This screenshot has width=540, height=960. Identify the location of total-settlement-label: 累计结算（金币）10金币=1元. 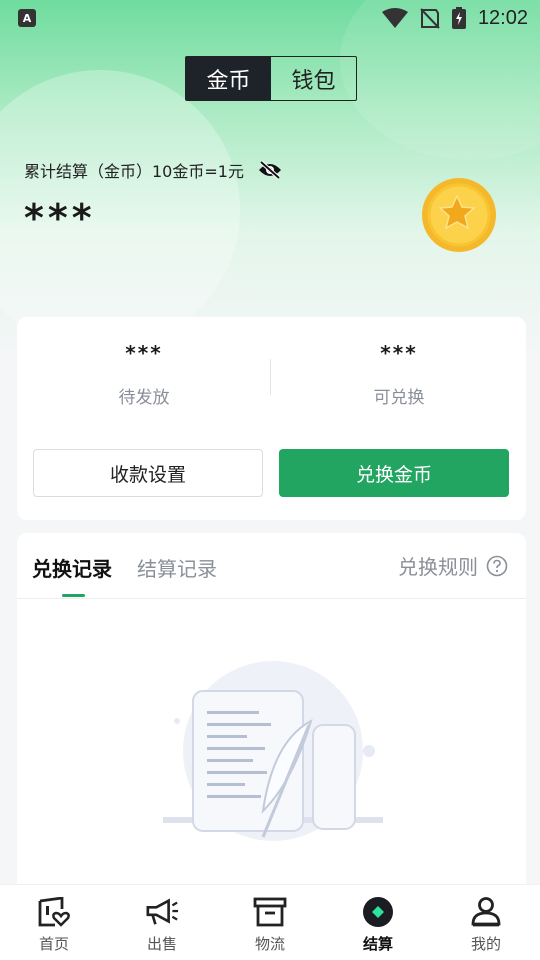
(153, 170).